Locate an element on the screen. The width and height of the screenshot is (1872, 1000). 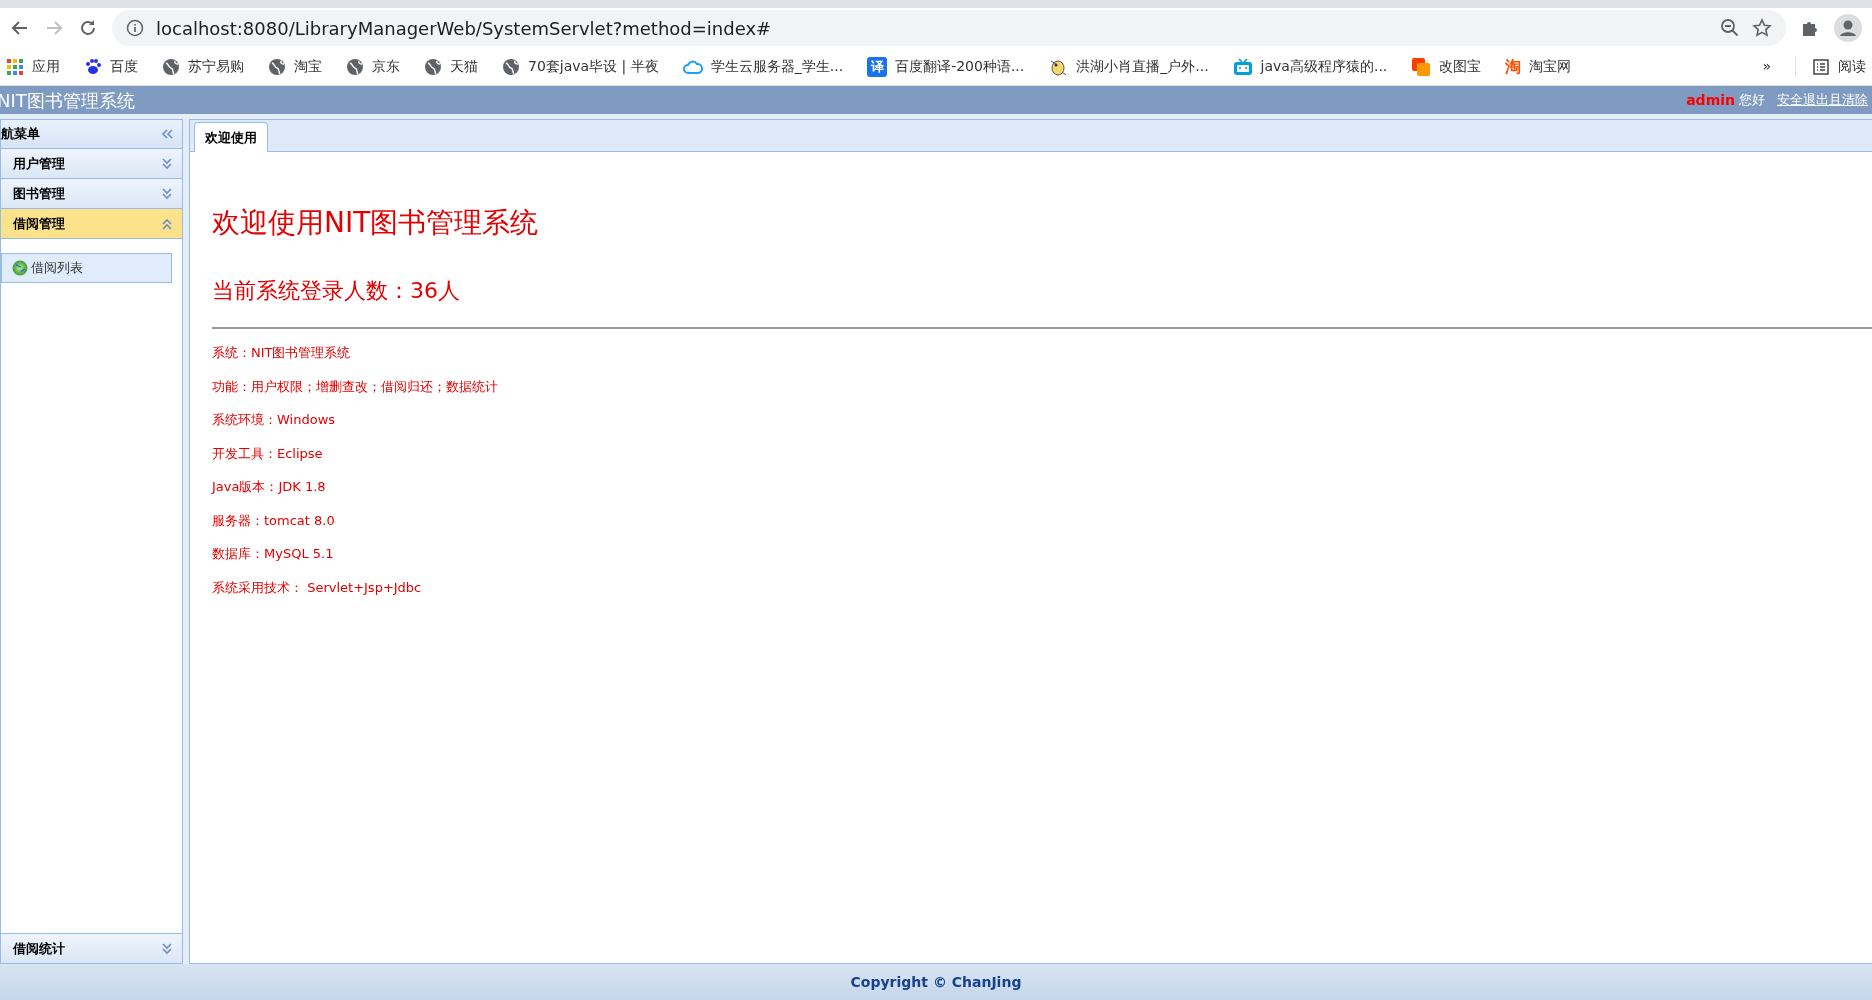
tab: 欢迎使用 is located at coordinates (231, 136).